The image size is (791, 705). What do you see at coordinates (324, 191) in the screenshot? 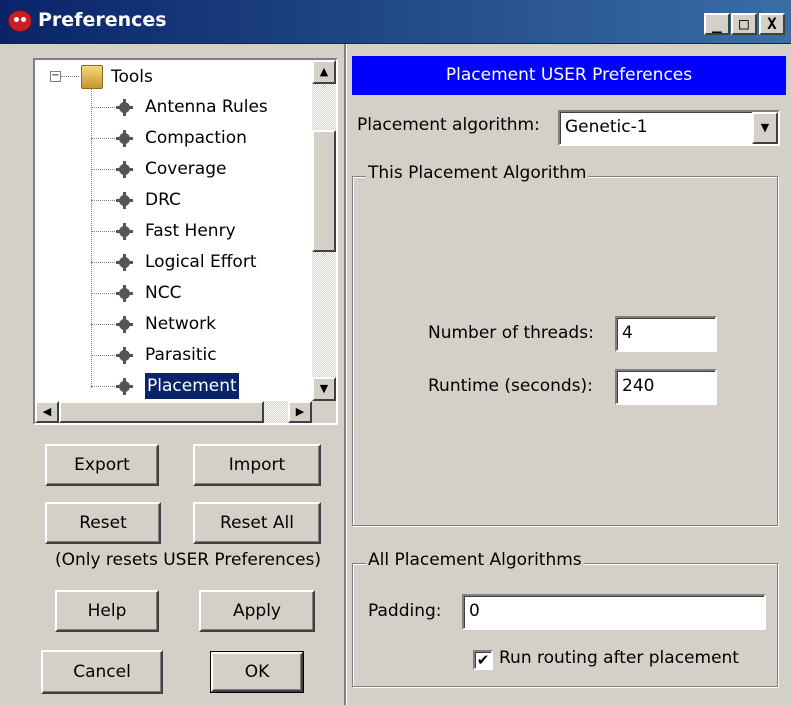
I see `vertical-scroll-thumb` at bounding box center [324, 191].